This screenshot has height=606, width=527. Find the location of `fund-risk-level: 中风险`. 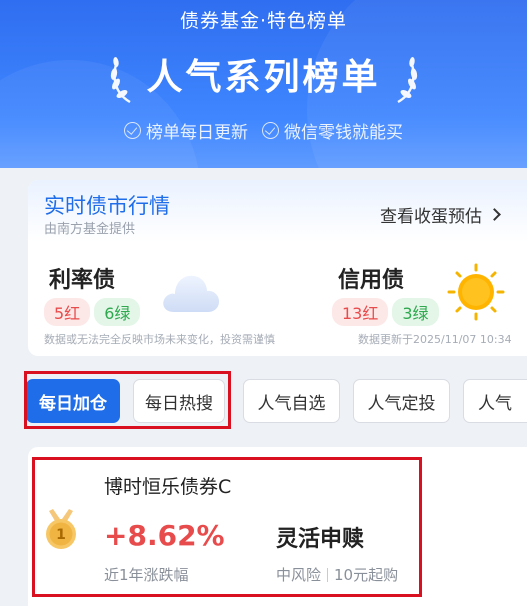

fund-risk-level: 中风险 is located at coordinates (299, 575).